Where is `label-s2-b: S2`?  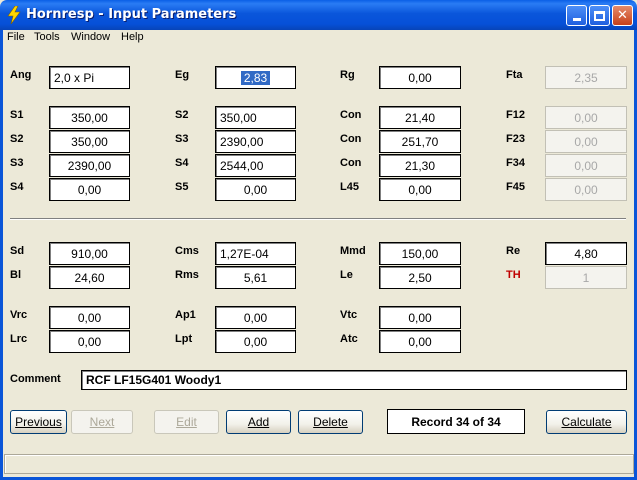
label-s2-b: S2 is located at coordinates (182, 115).